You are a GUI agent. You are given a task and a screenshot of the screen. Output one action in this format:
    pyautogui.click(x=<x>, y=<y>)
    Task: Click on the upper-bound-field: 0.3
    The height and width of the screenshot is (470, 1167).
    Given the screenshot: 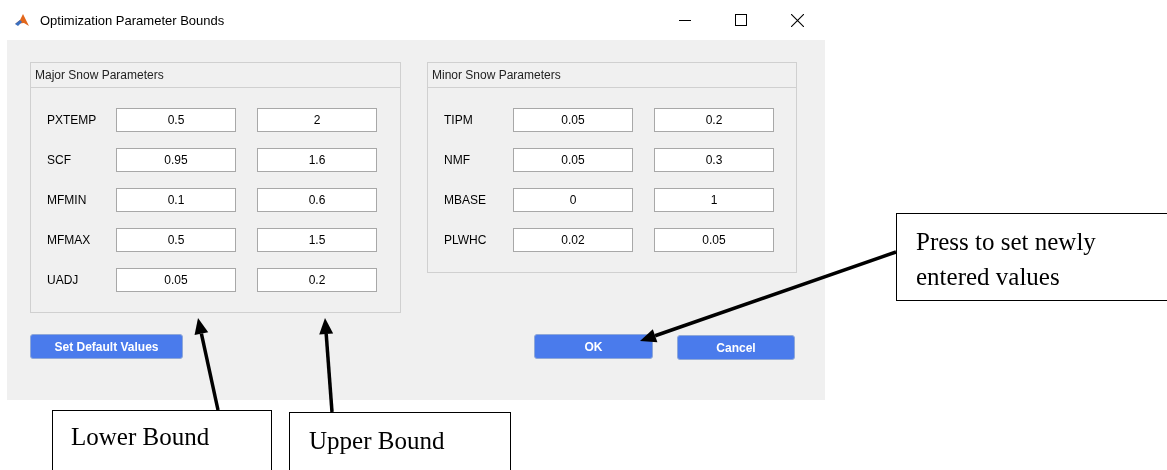 What is the action you would take?
    pyautogui.click(x=714, y=160)
    